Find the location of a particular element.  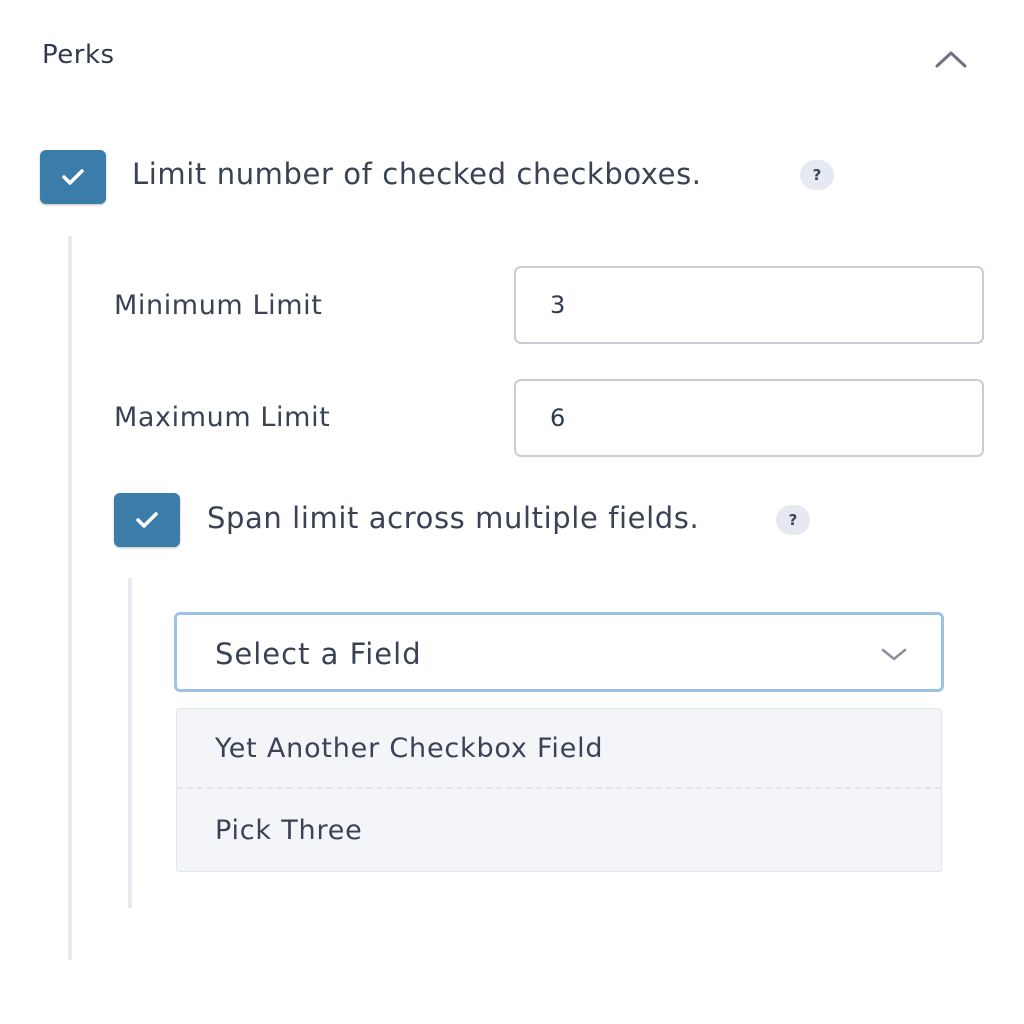

collapse-button is located at coordinates (951, 58).